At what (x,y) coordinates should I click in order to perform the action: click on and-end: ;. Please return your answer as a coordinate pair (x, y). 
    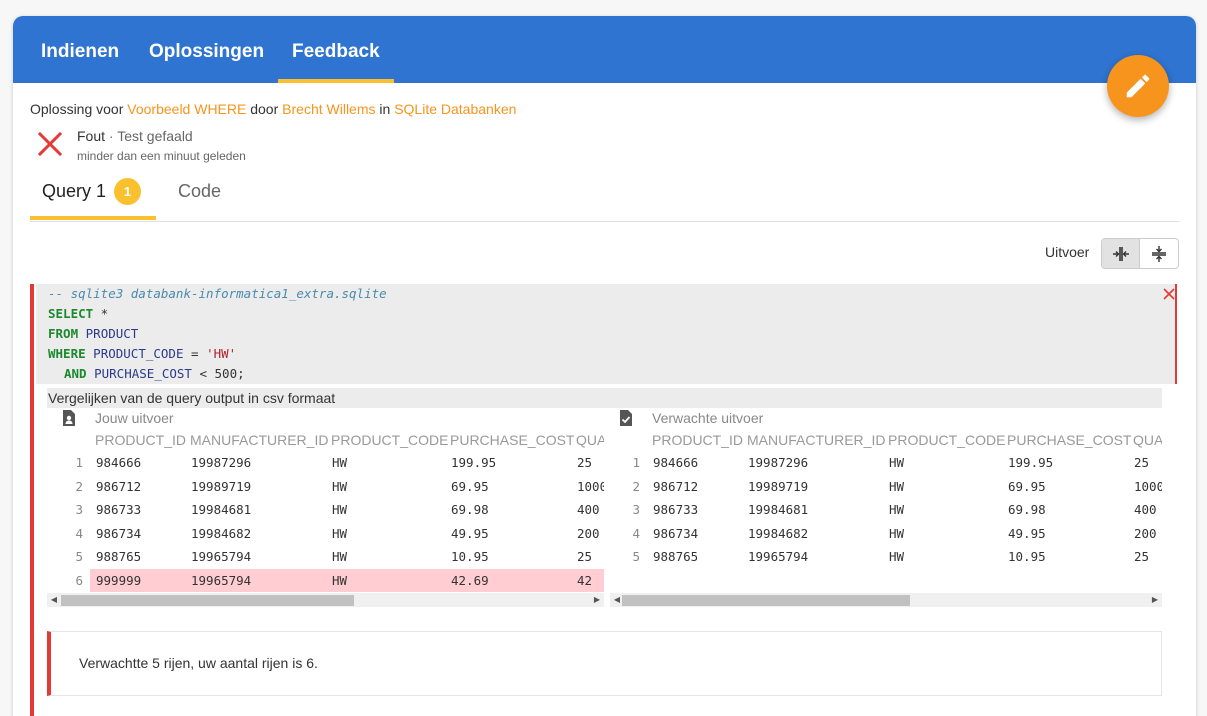
    Looking at the image, I should click on (241, 373).